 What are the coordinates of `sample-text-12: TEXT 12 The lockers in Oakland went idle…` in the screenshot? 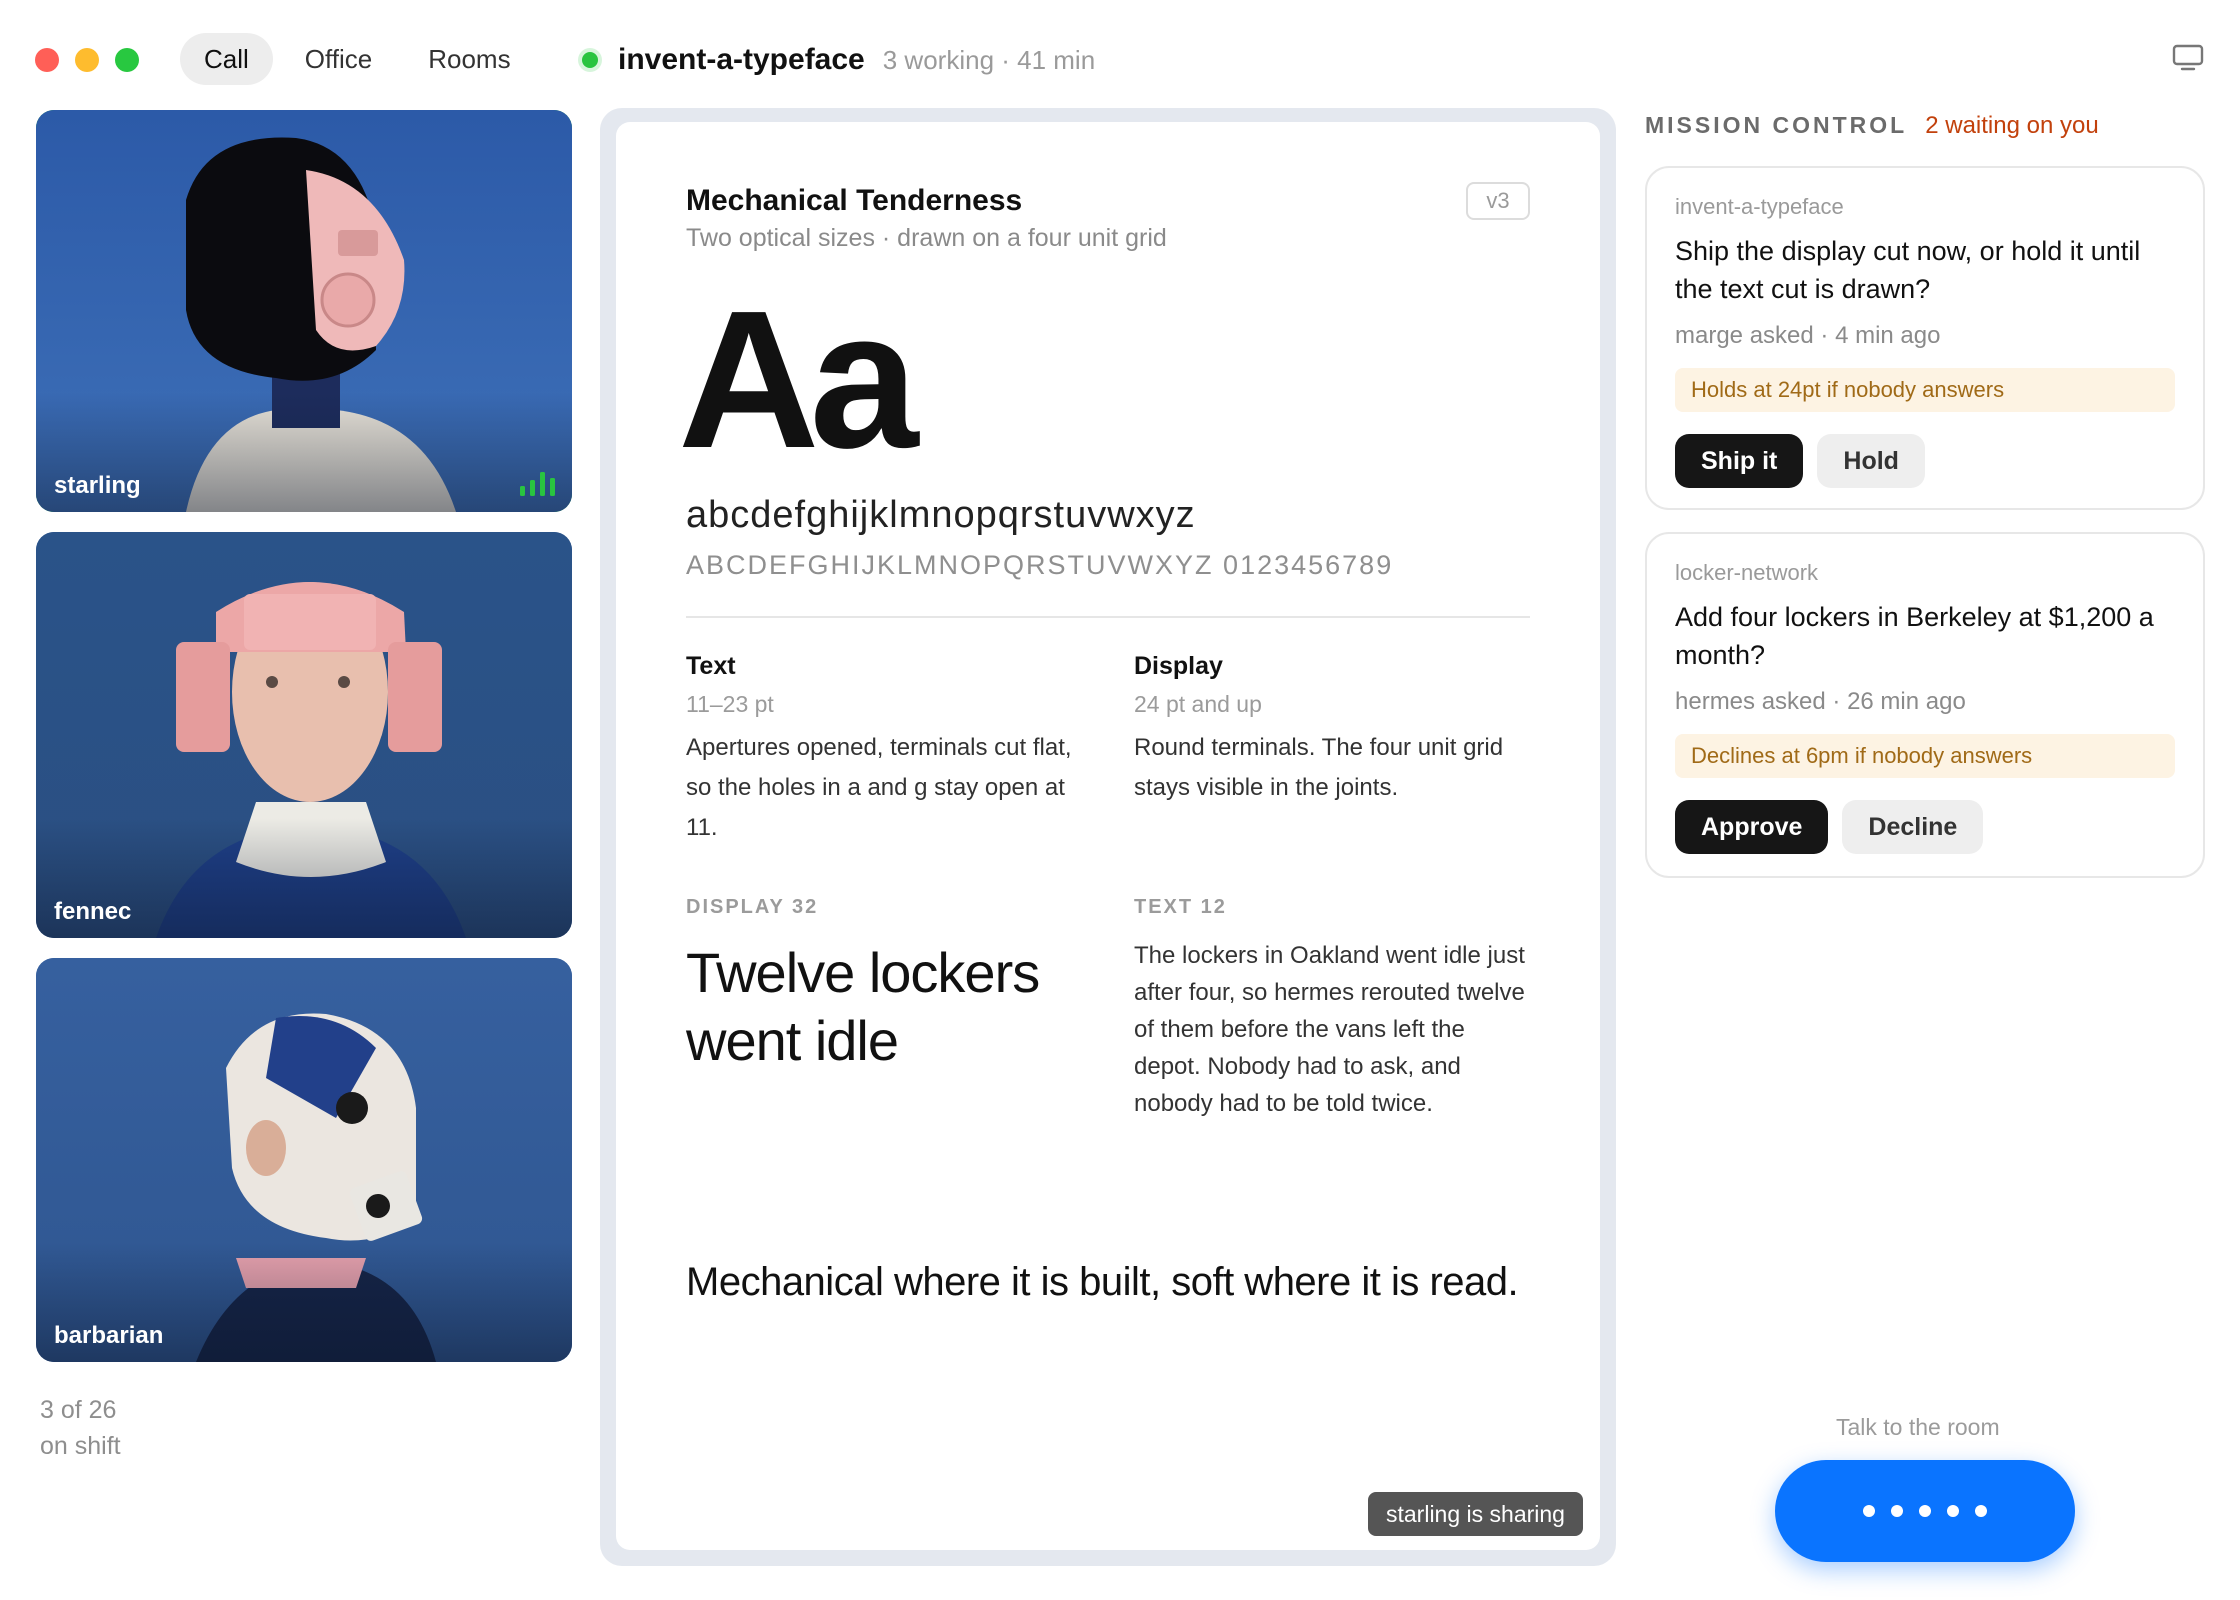 It's located at (1334, 1009).